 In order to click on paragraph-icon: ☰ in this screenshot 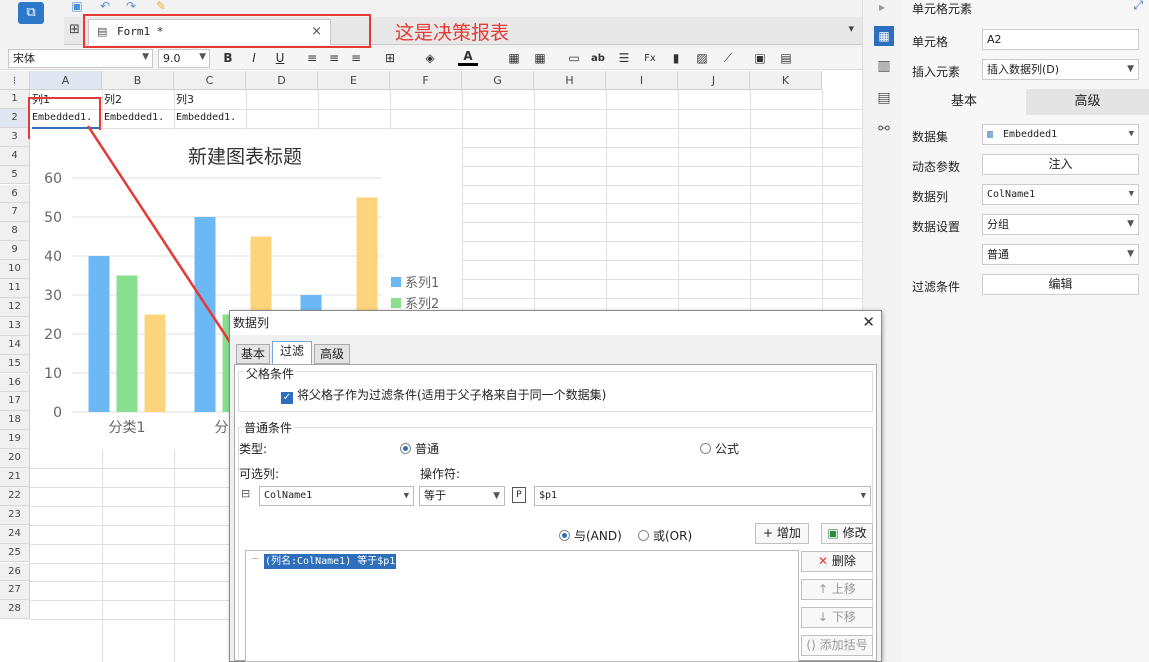, I will do `click(624, 58)`.